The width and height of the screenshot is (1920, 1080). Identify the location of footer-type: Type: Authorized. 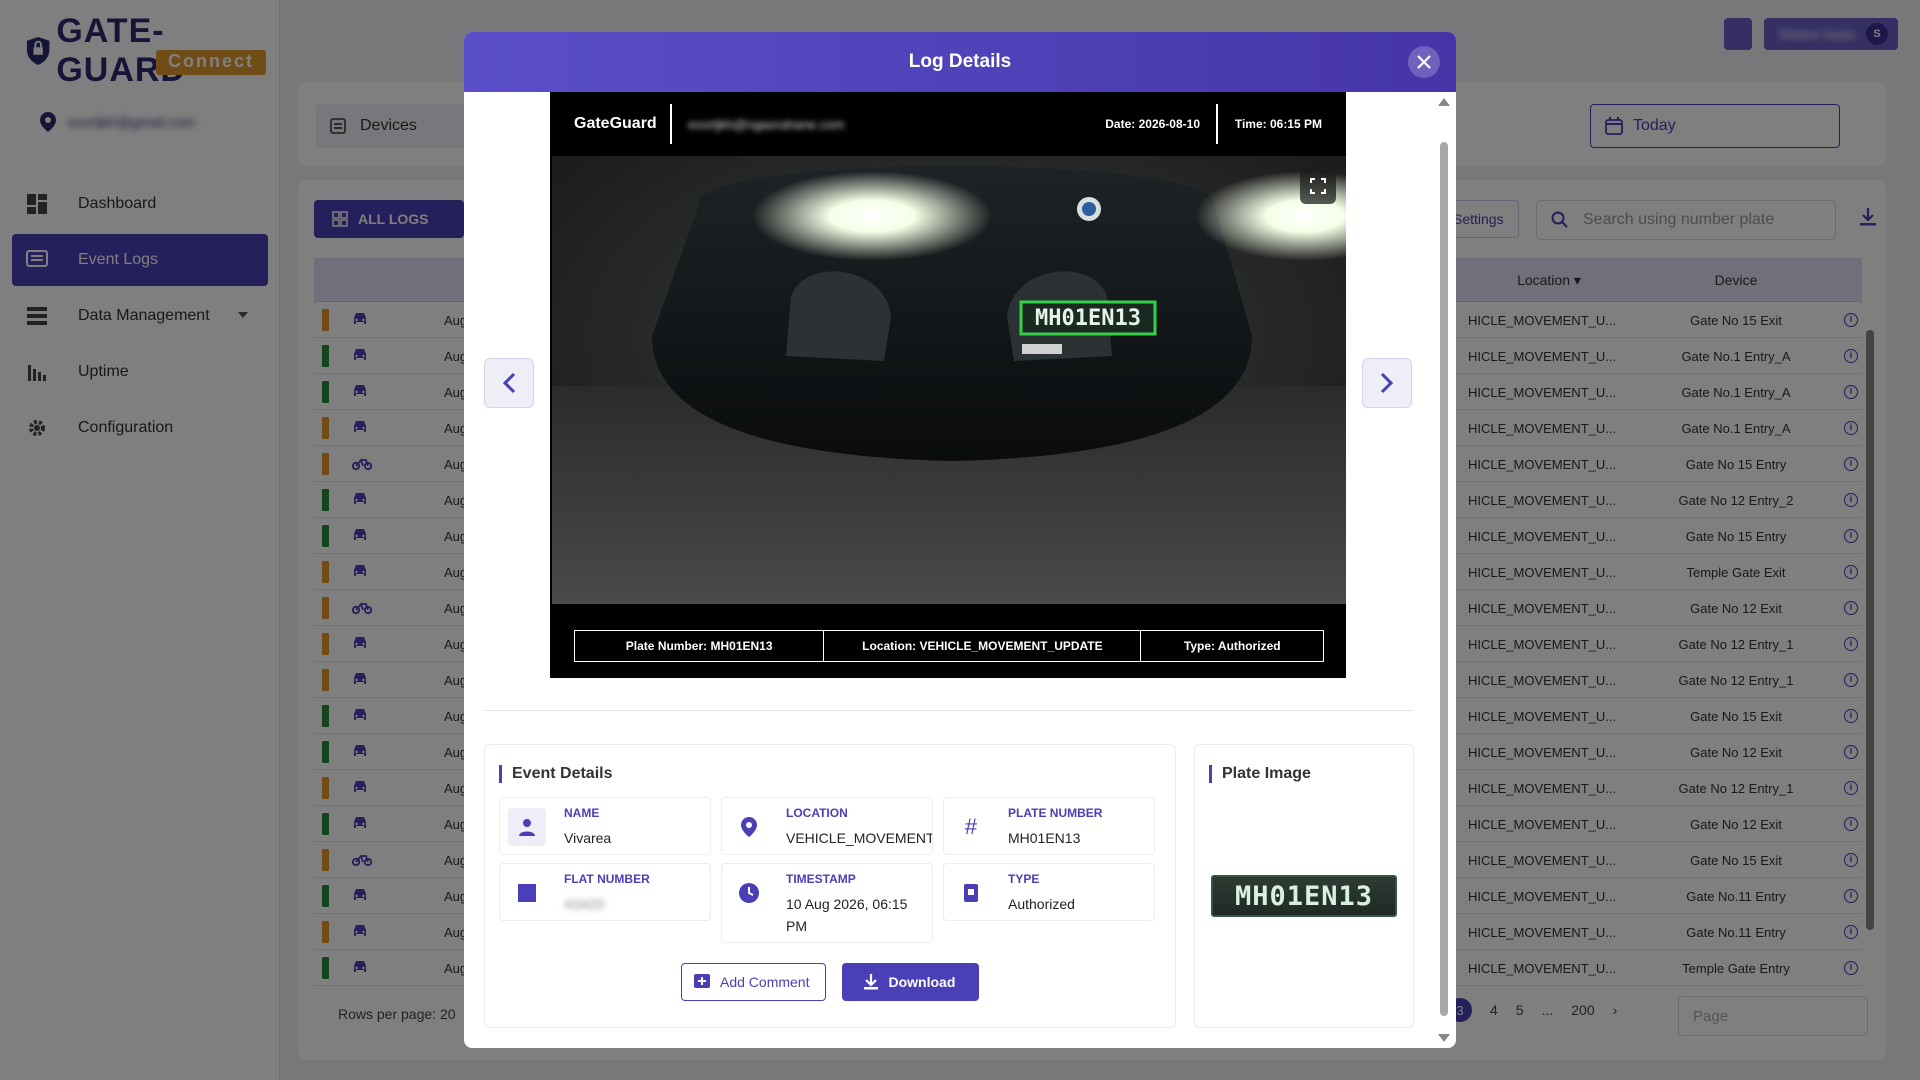
(1232, 646).